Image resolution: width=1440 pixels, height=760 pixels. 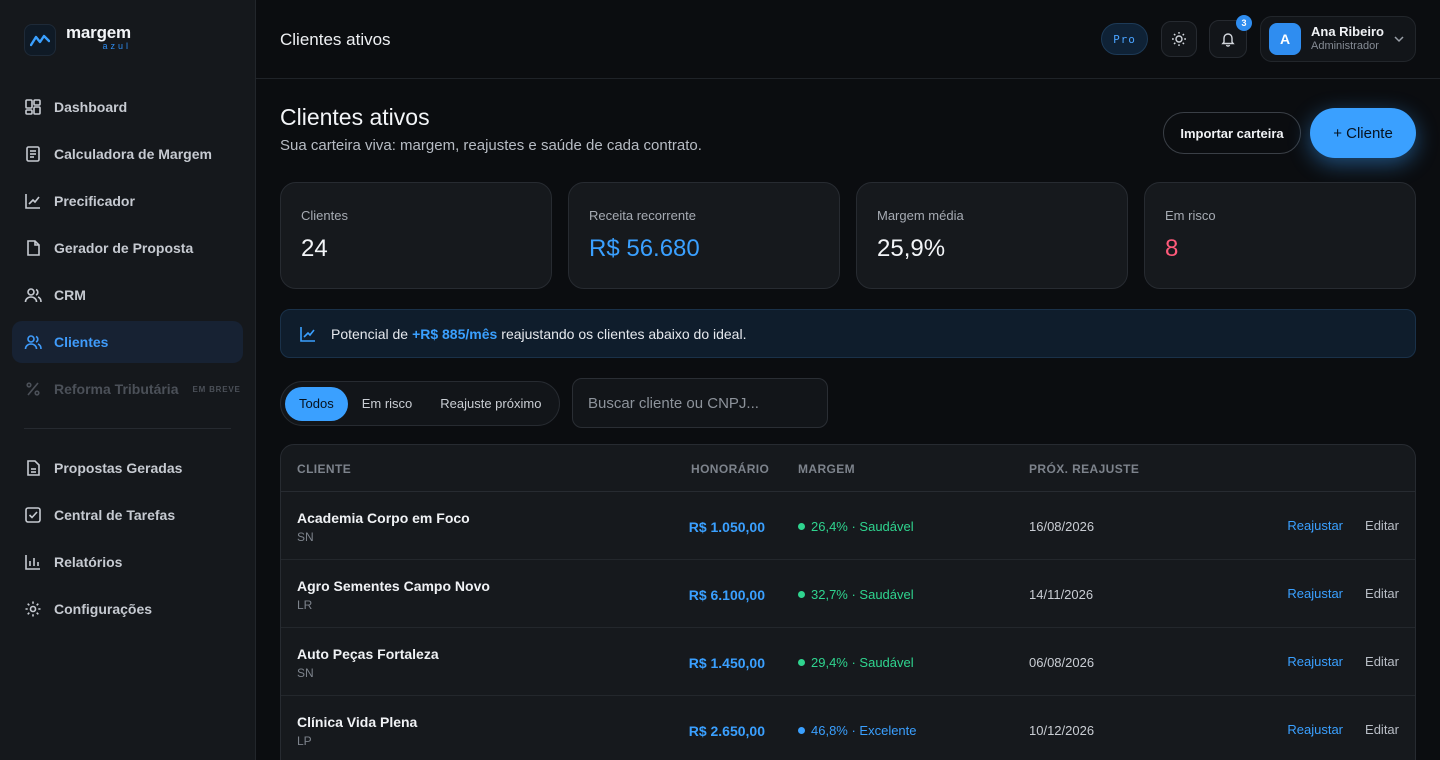 What do you see at coordinates (1179, 39) in the screenshot?
I see `theme-toggle-button` at bounding box center [1179, 39].